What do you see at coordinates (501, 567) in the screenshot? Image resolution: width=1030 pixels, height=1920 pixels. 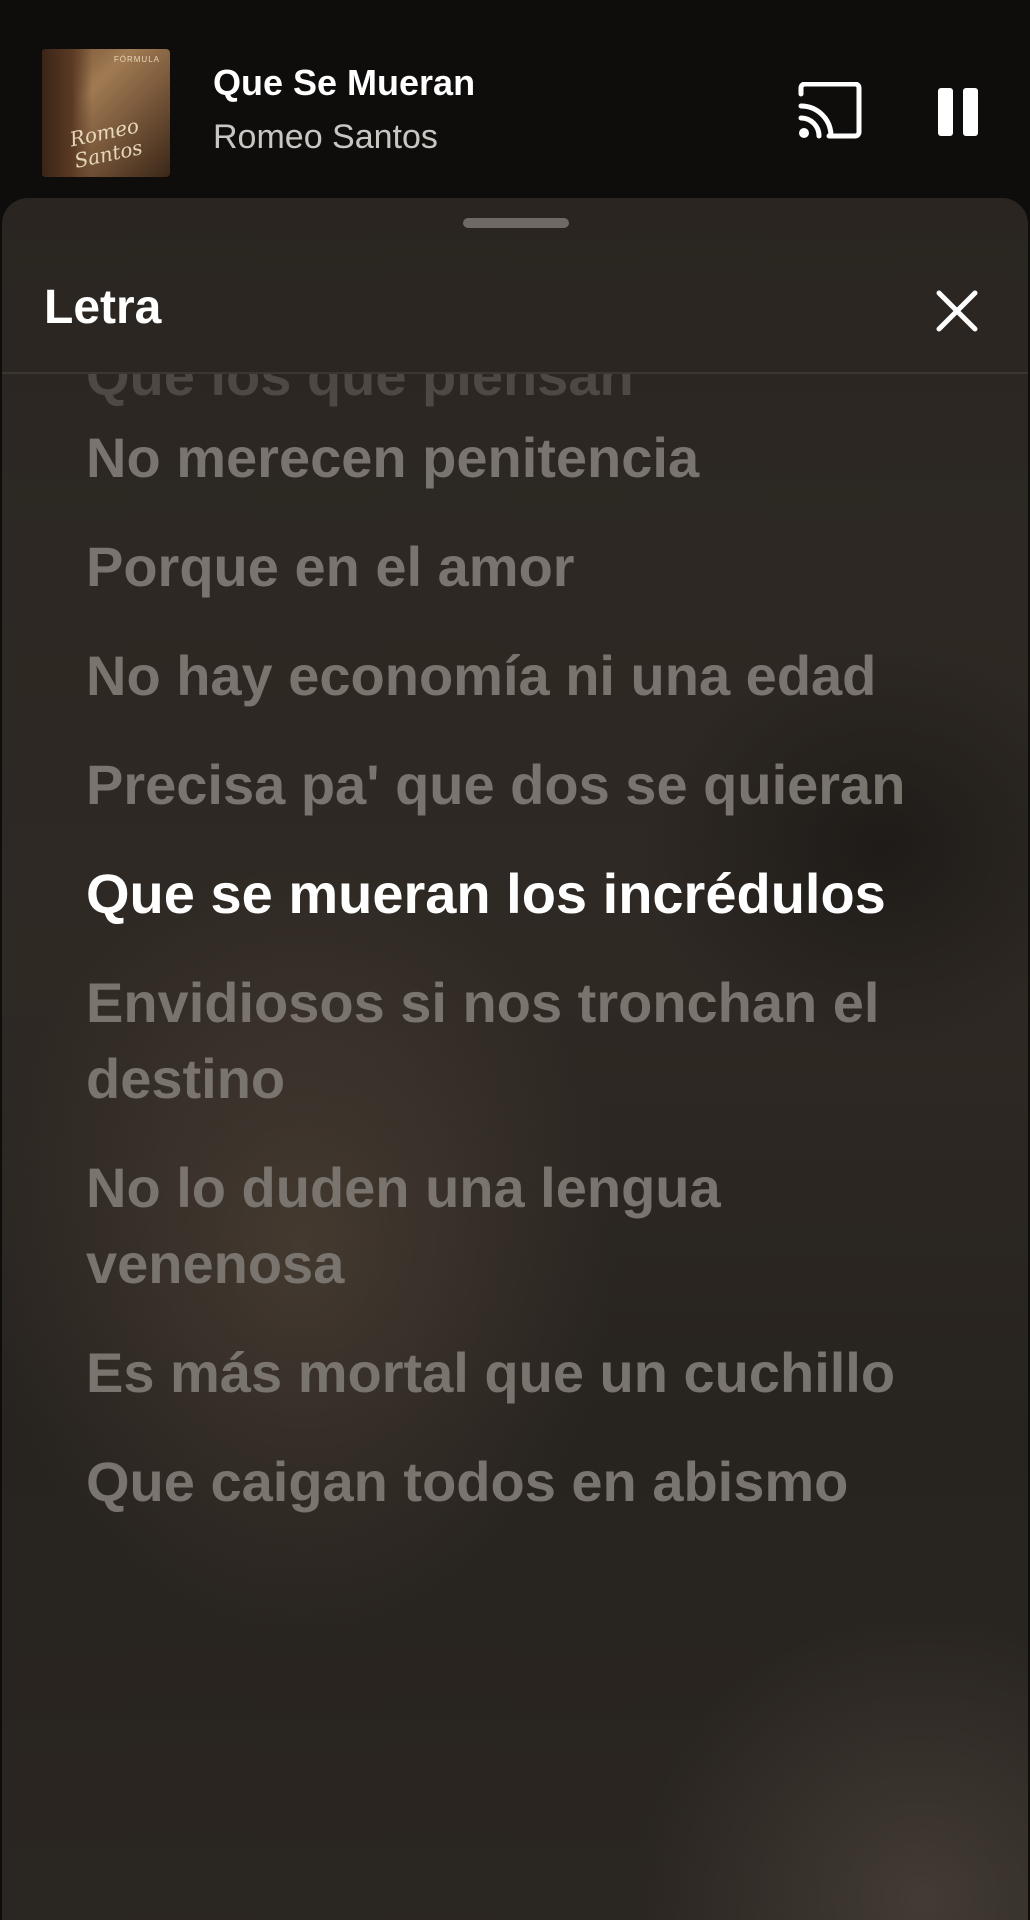 I see `lyric-line: Porque en el amor` at bounding box center [501, 567].